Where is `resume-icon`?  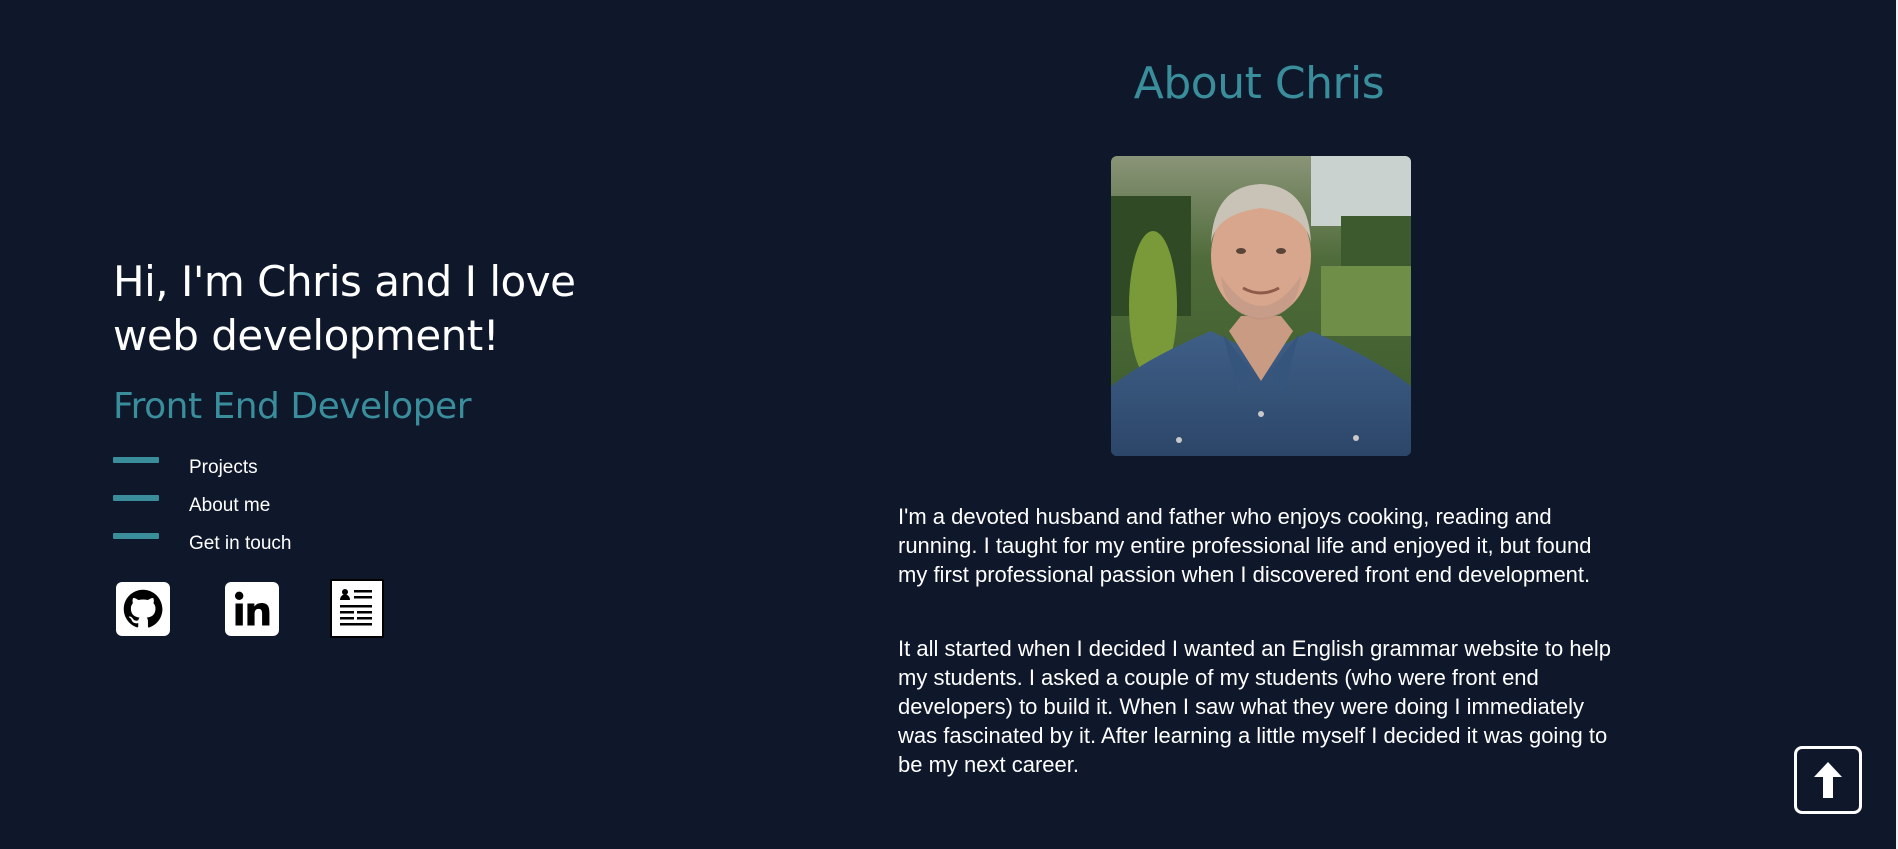
resume-icon is located at coordinates (356, 606).